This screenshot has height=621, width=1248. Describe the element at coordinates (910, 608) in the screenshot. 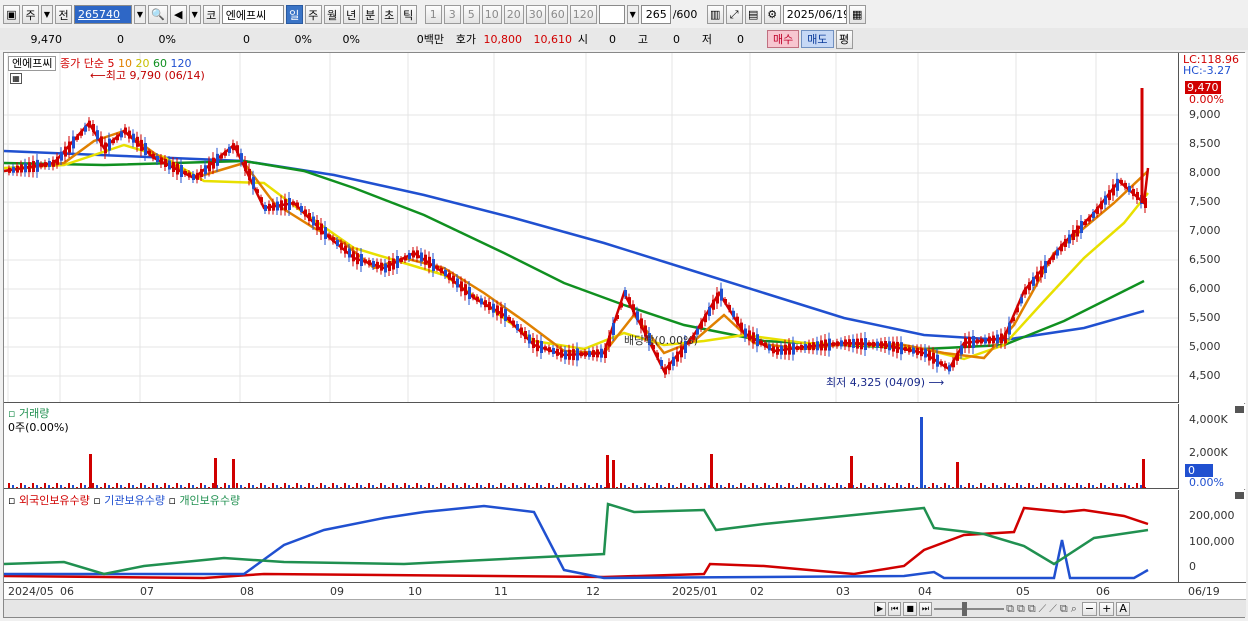

I see `stop-icon: ■` at that location.